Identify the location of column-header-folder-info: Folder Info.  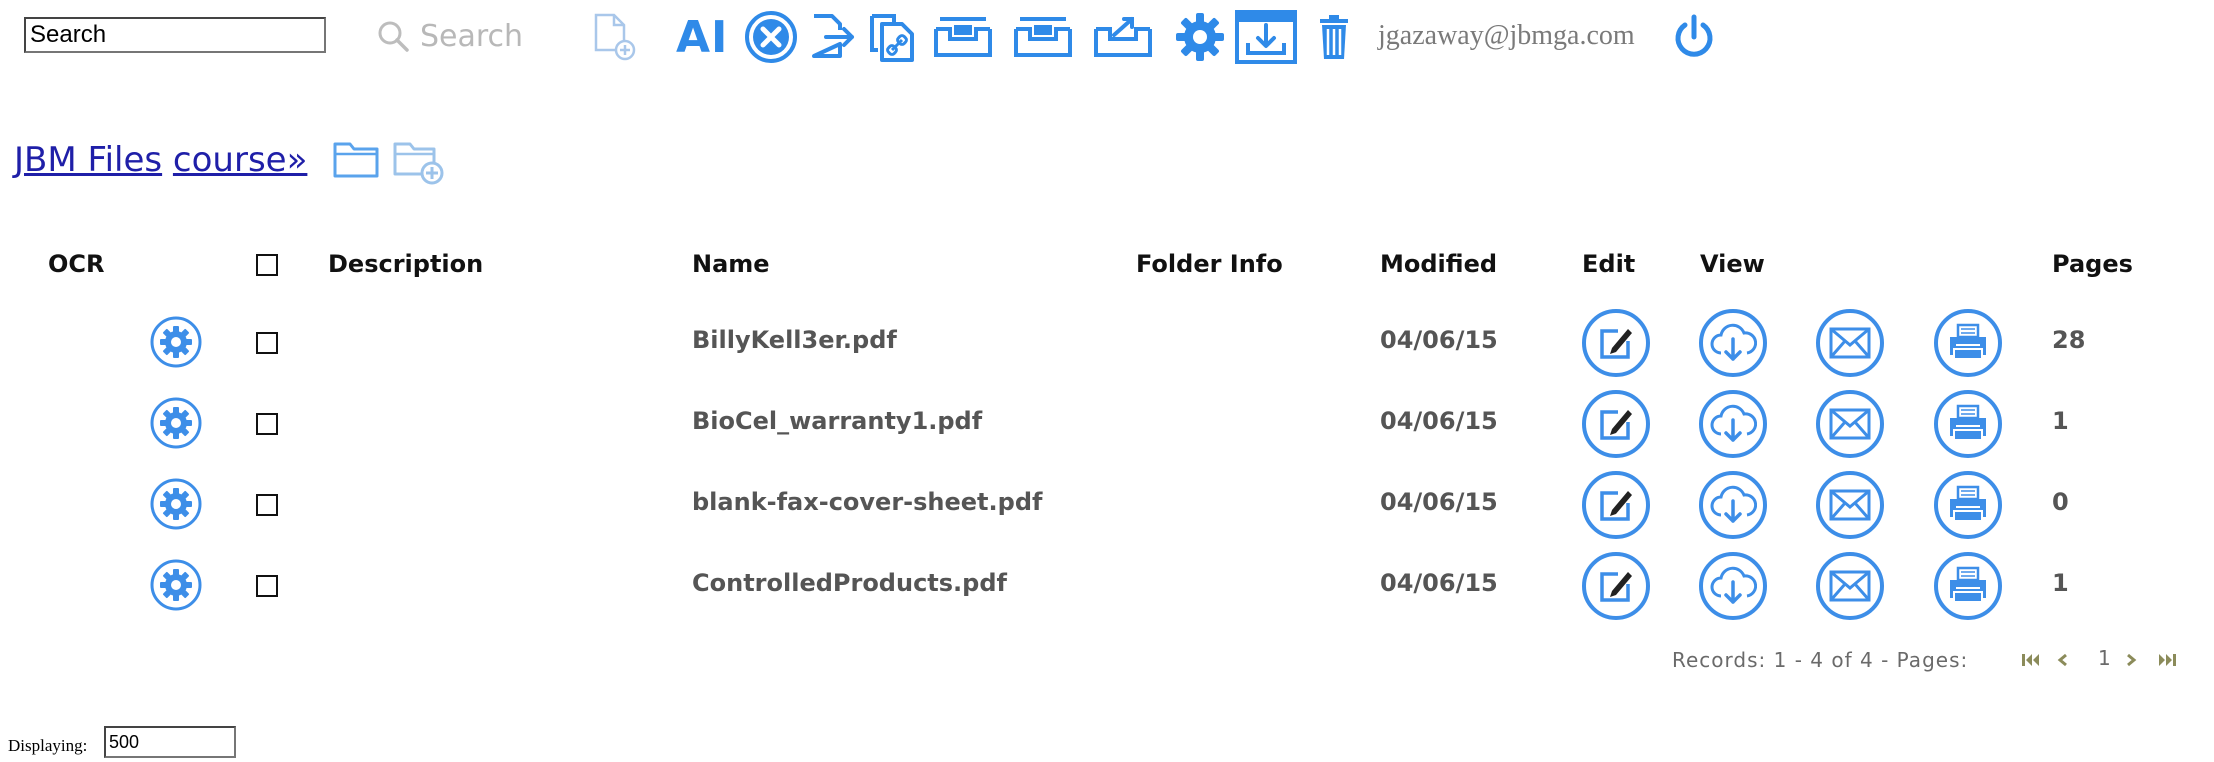
(1209, 264).